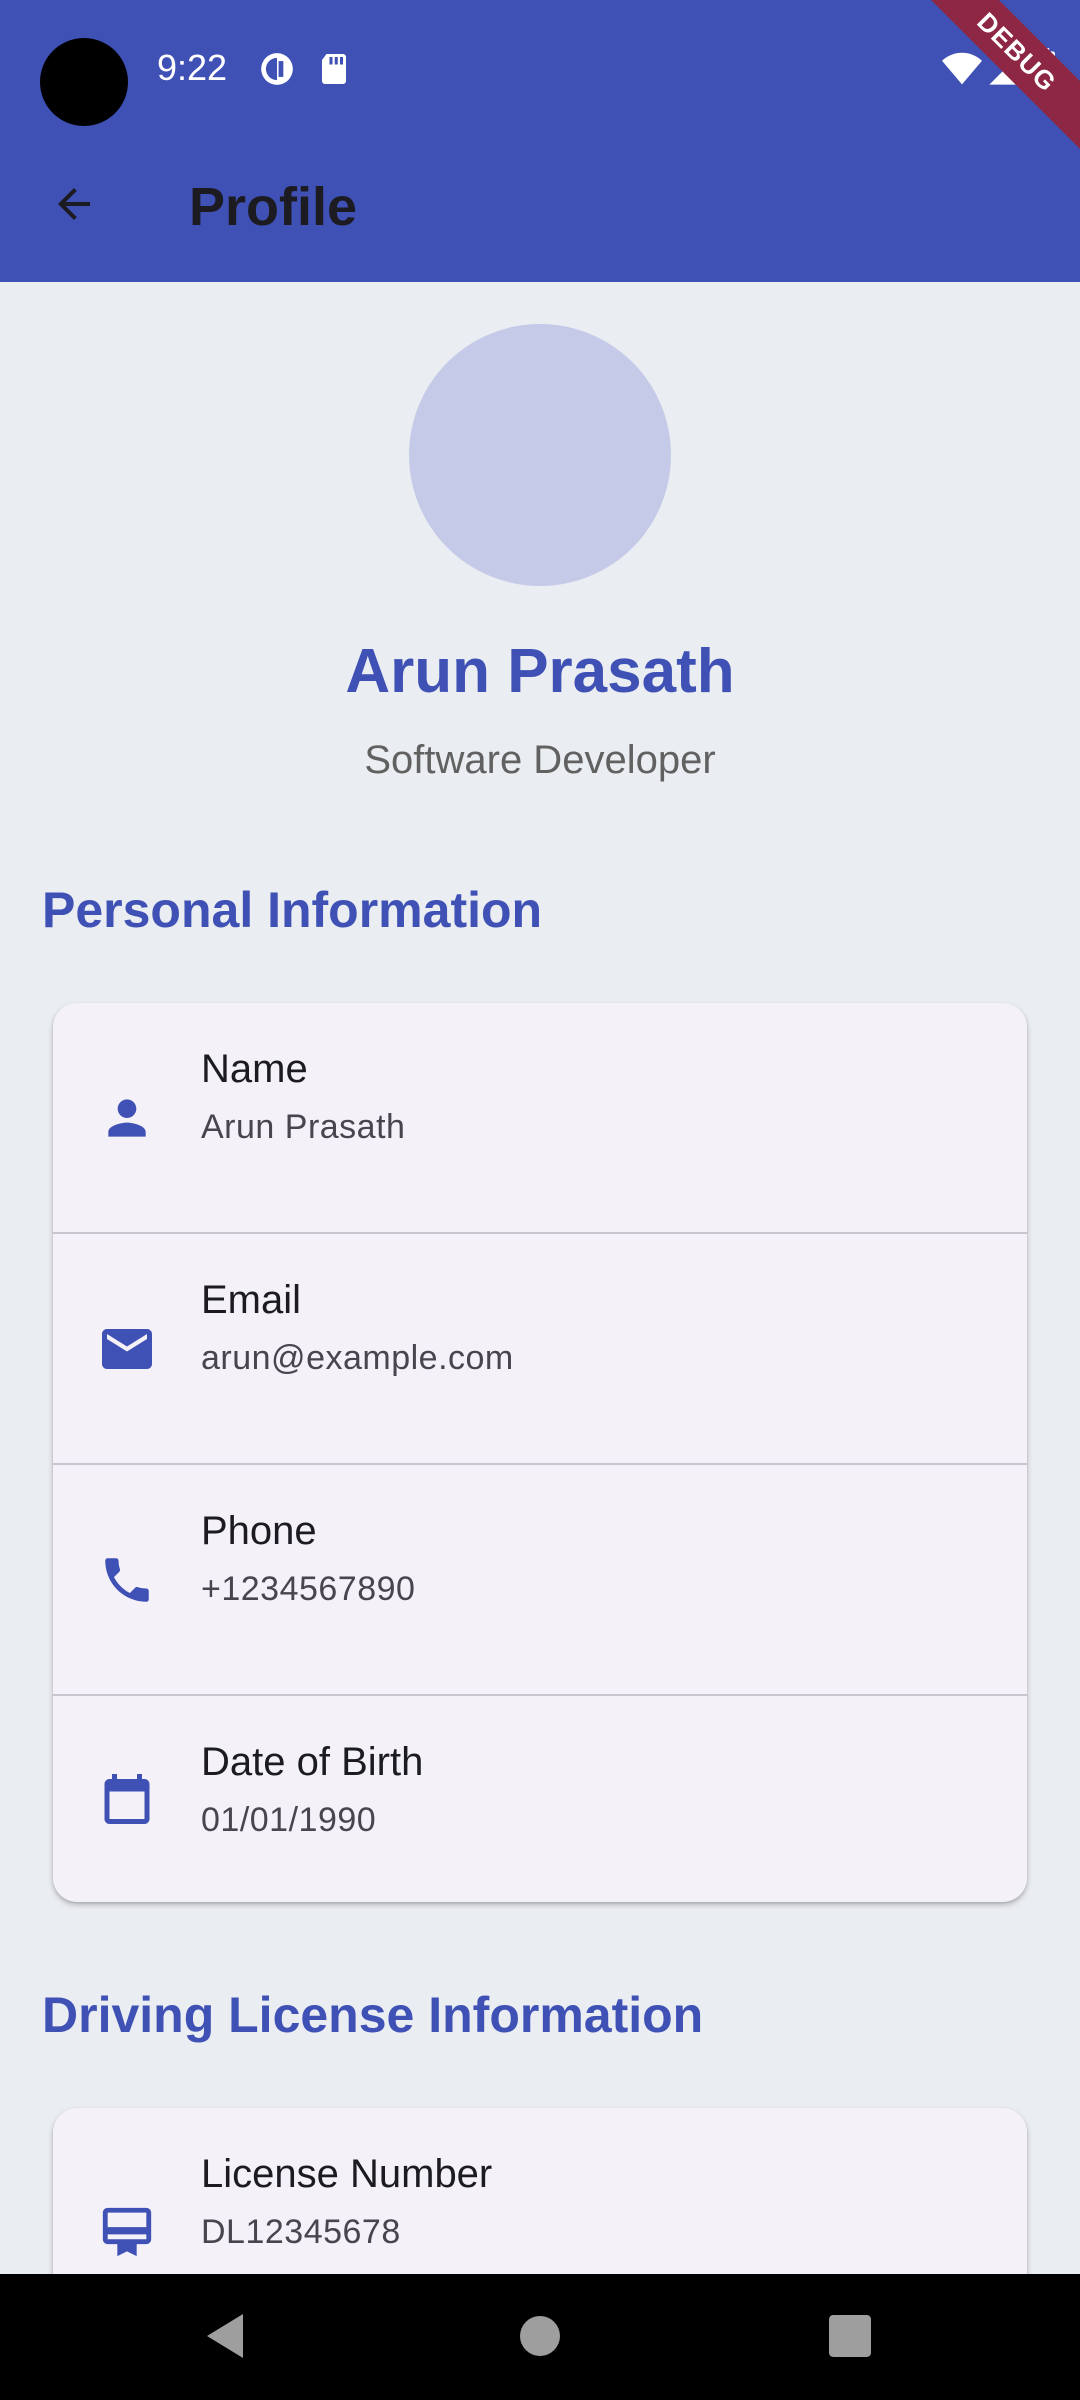  I want to click on nav-back-button, so click(225, 2338).